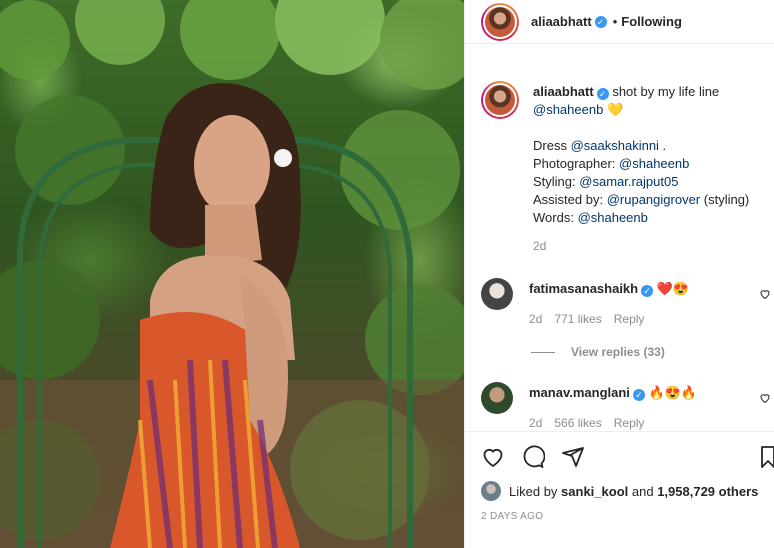 This screenshot has height=548, width=774. I want to click on caption-mention: @shaheenb, so click(568, 109).